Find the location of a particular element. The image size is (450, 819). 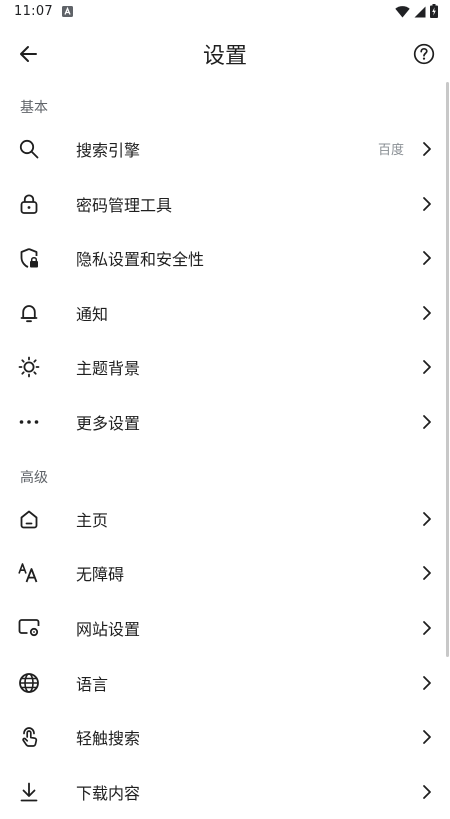

scrollbar is located at coordinates (447, 369).